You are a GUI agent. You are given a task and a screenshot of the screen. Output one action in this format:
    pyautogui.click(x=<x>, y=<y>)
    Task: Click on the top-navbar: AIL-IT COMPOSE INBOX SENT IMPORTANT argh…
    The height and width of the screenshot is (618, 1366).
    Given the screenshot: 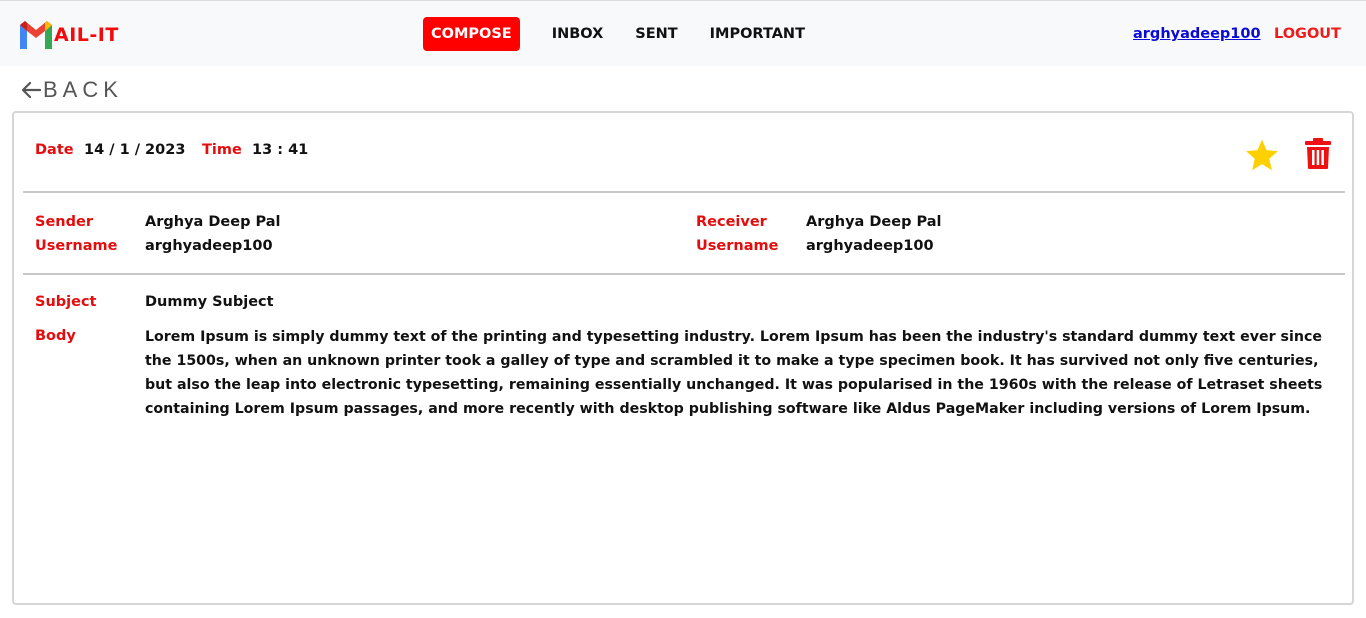 What is the action you would take?
    pyautogui.click(x=683, y=33)
    